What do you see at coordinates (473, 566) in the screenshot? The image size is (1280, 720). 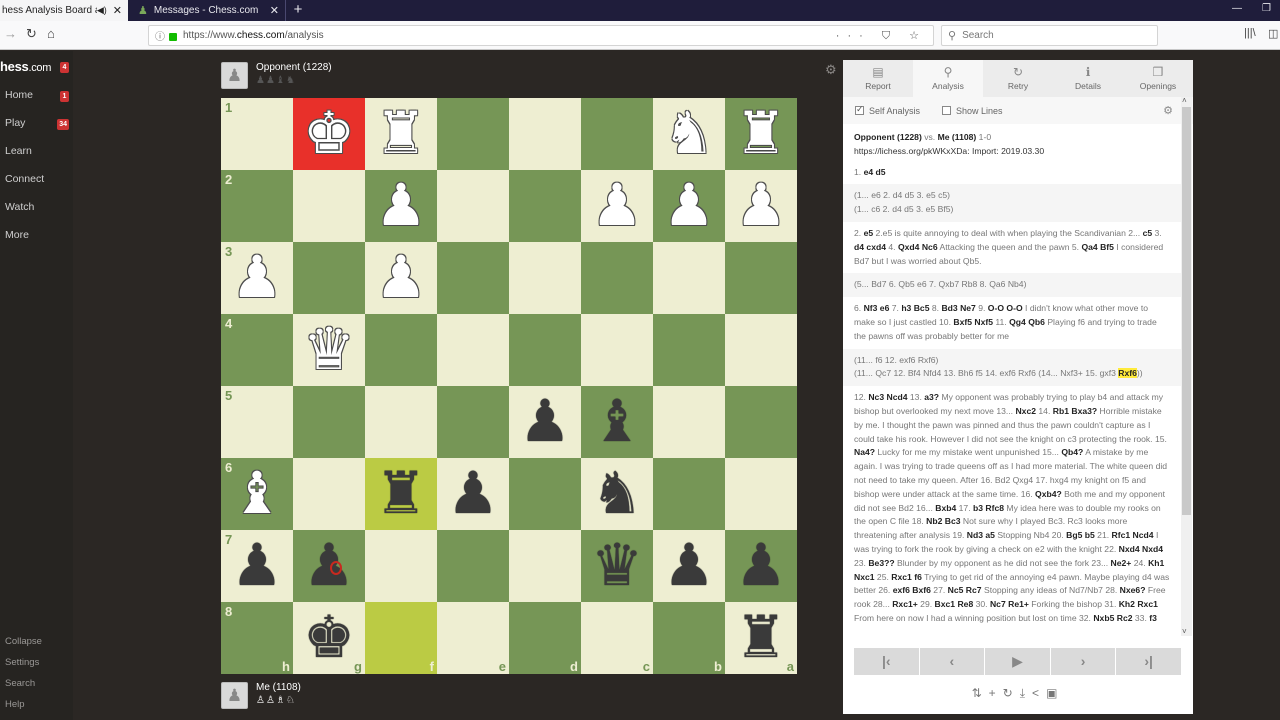 I see `square-e7` at bounding box center [473, 566].